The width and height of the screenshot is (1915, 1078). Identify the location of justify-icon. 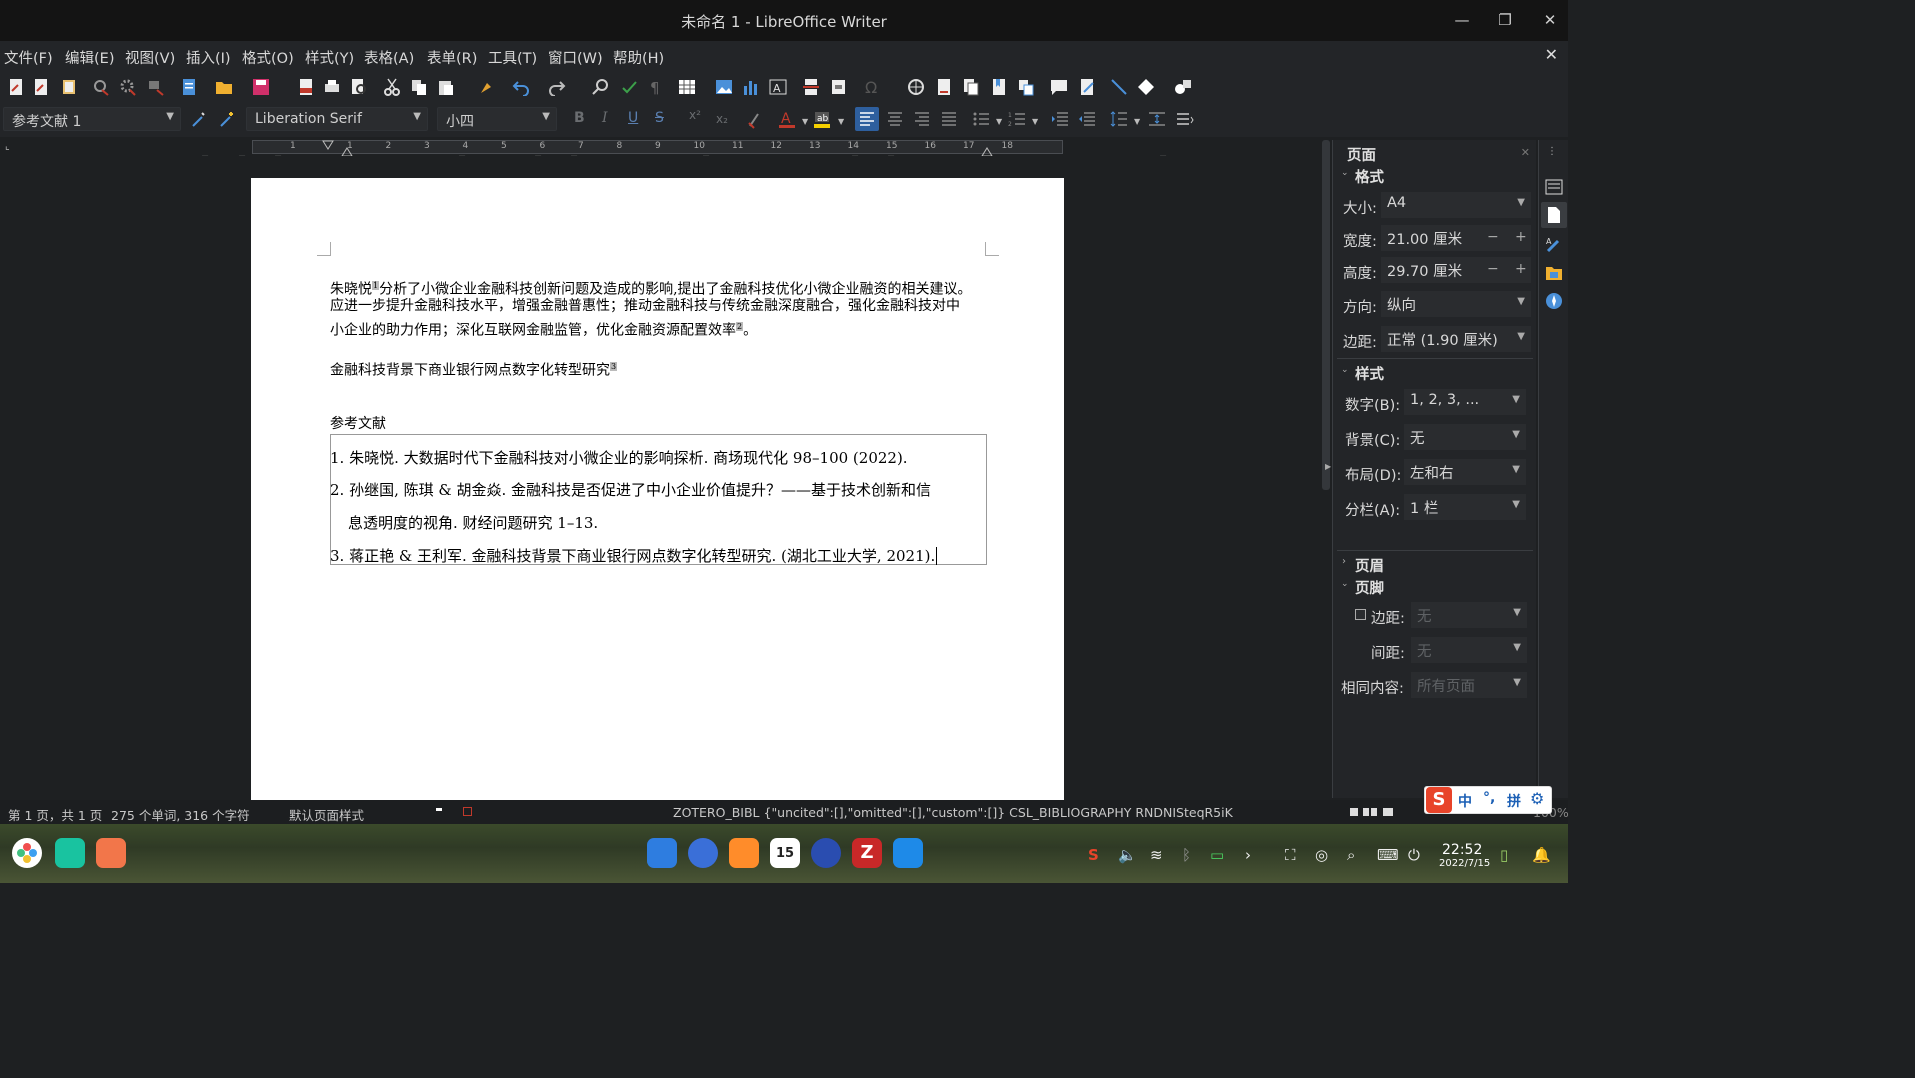
(949, 119).